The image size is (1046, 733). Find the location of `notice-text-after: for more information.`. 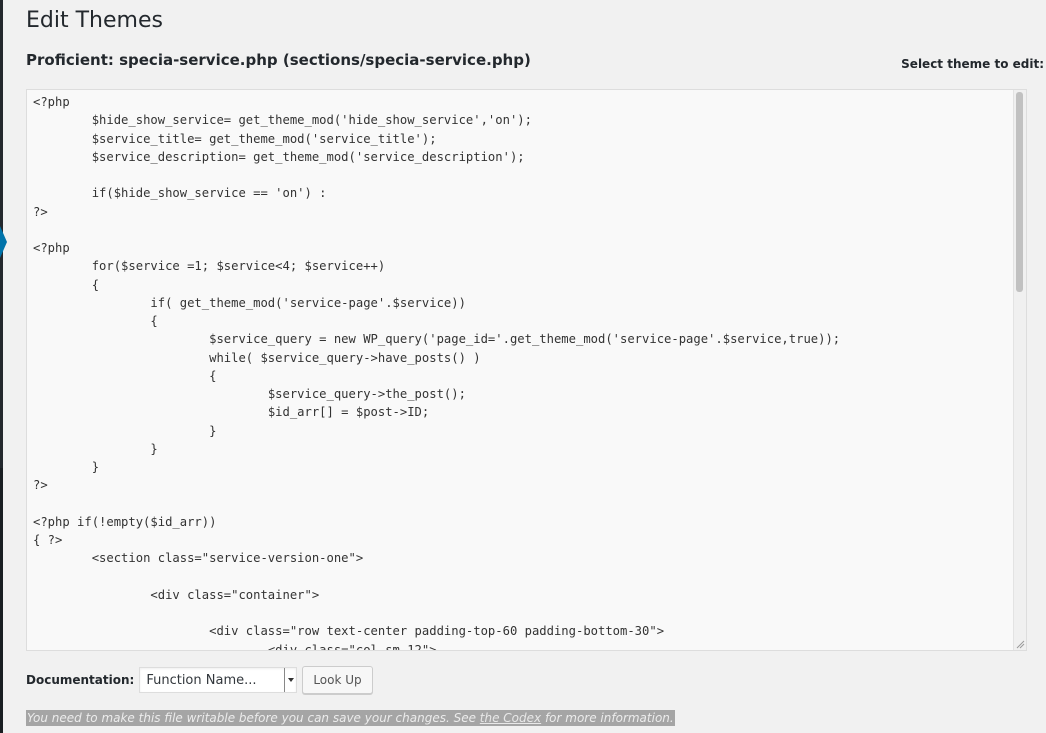

notice-text-after: for more information. is located at coordinates (607, 718).